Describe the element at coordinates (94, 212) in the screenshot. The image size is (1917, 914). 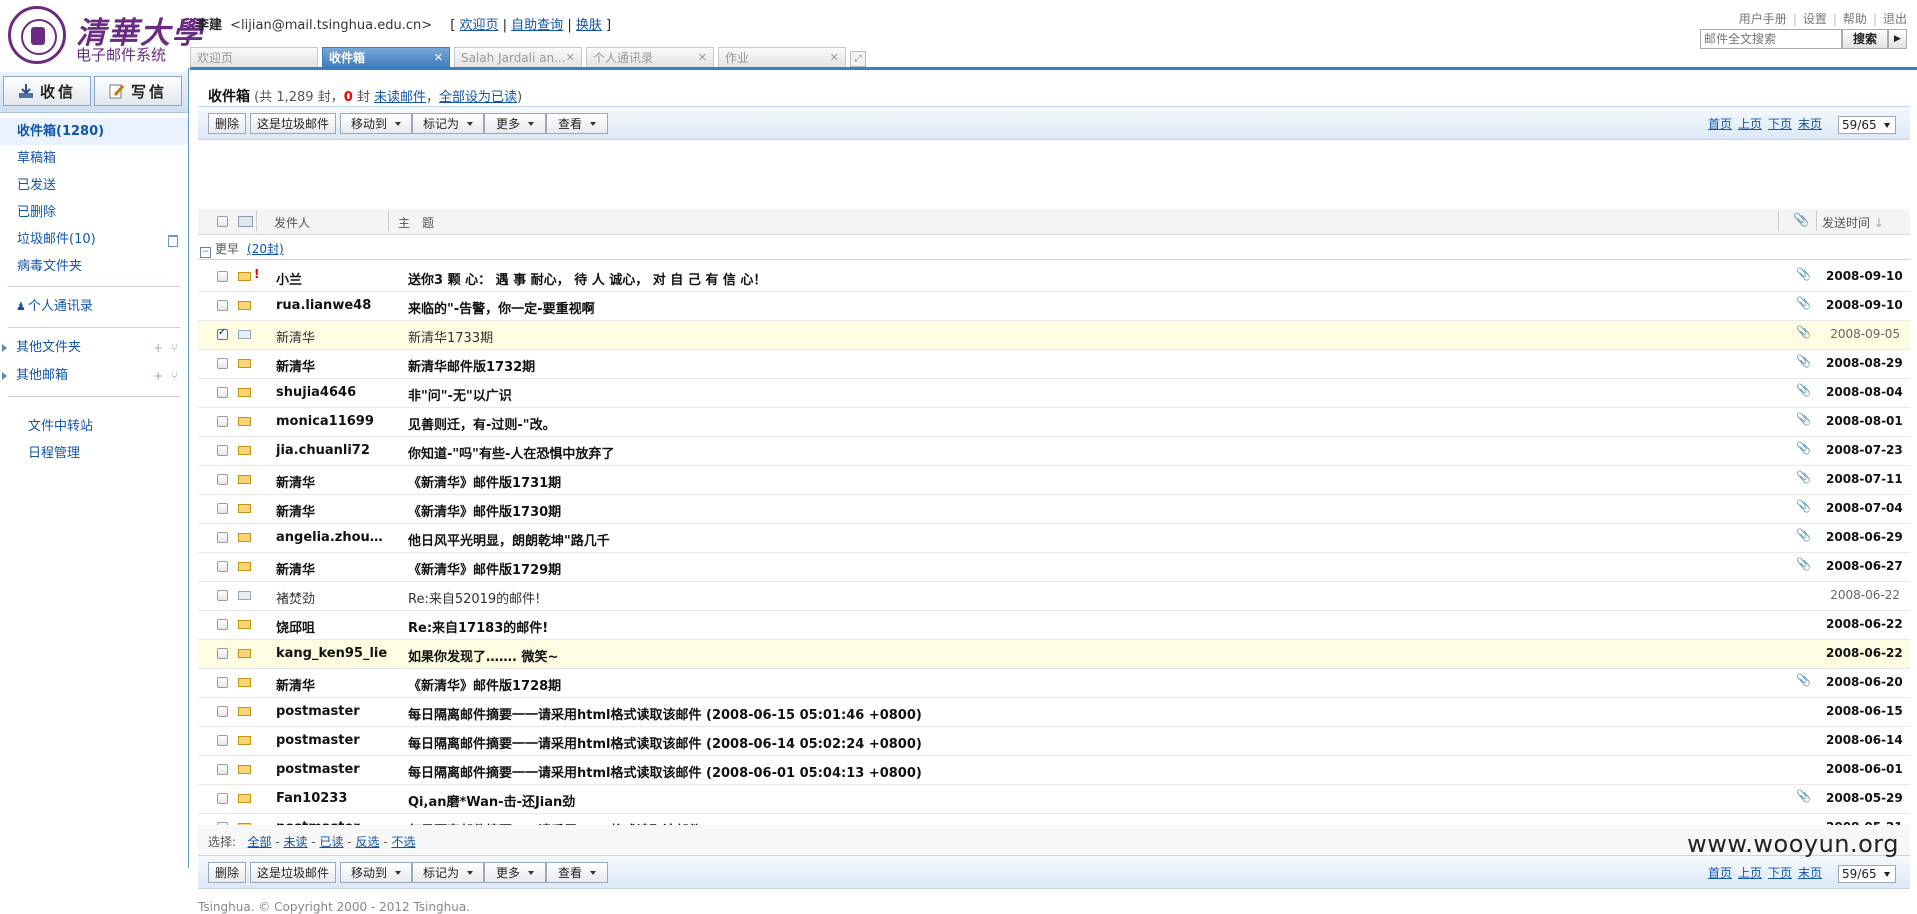
I see `folder-deleted: 已删除` at that location.